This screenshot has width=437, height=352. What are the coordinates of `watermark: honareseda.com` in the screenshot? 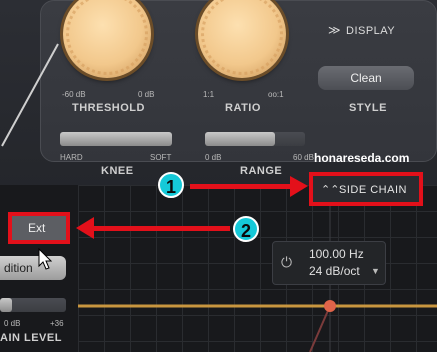 It's located at (362, 158).